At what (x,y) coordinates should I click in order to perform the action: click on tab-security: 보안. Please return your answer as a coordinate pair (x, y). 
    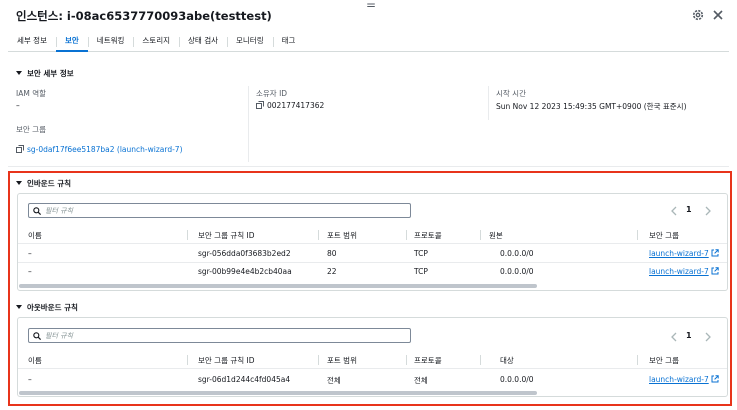
    Looking at the image, I should click on (71, 42).